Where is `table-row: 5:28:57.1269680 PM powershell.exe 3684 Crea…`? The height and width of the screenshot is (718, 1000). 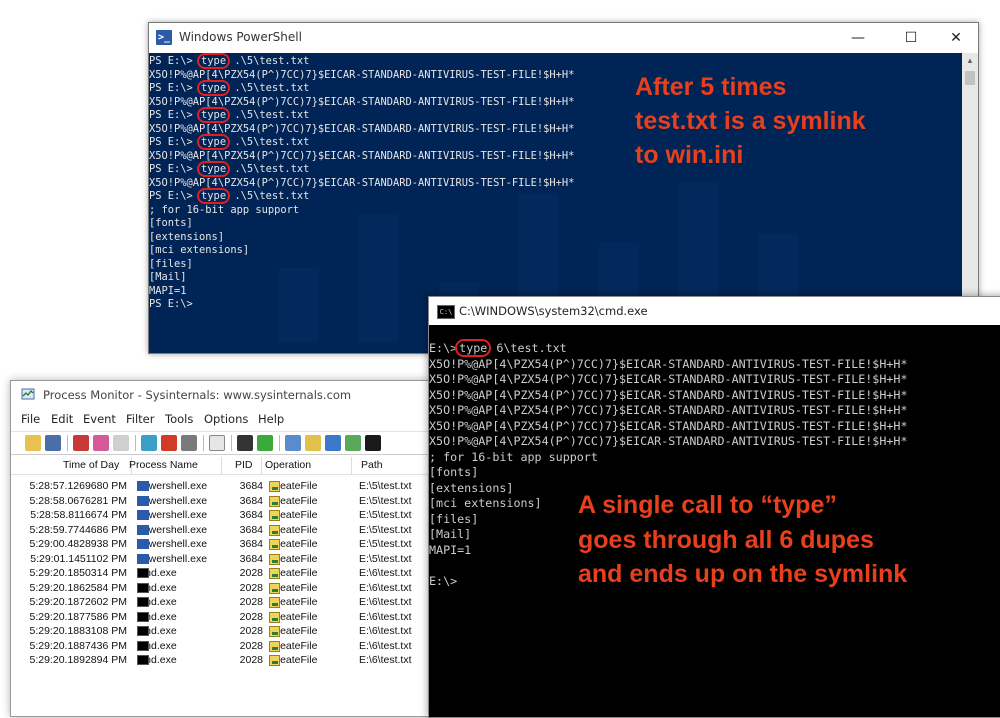
table-row: 5:28:57.1269680 PM powershell.exe 3684 Crea… is located at coordinates (221, 486).